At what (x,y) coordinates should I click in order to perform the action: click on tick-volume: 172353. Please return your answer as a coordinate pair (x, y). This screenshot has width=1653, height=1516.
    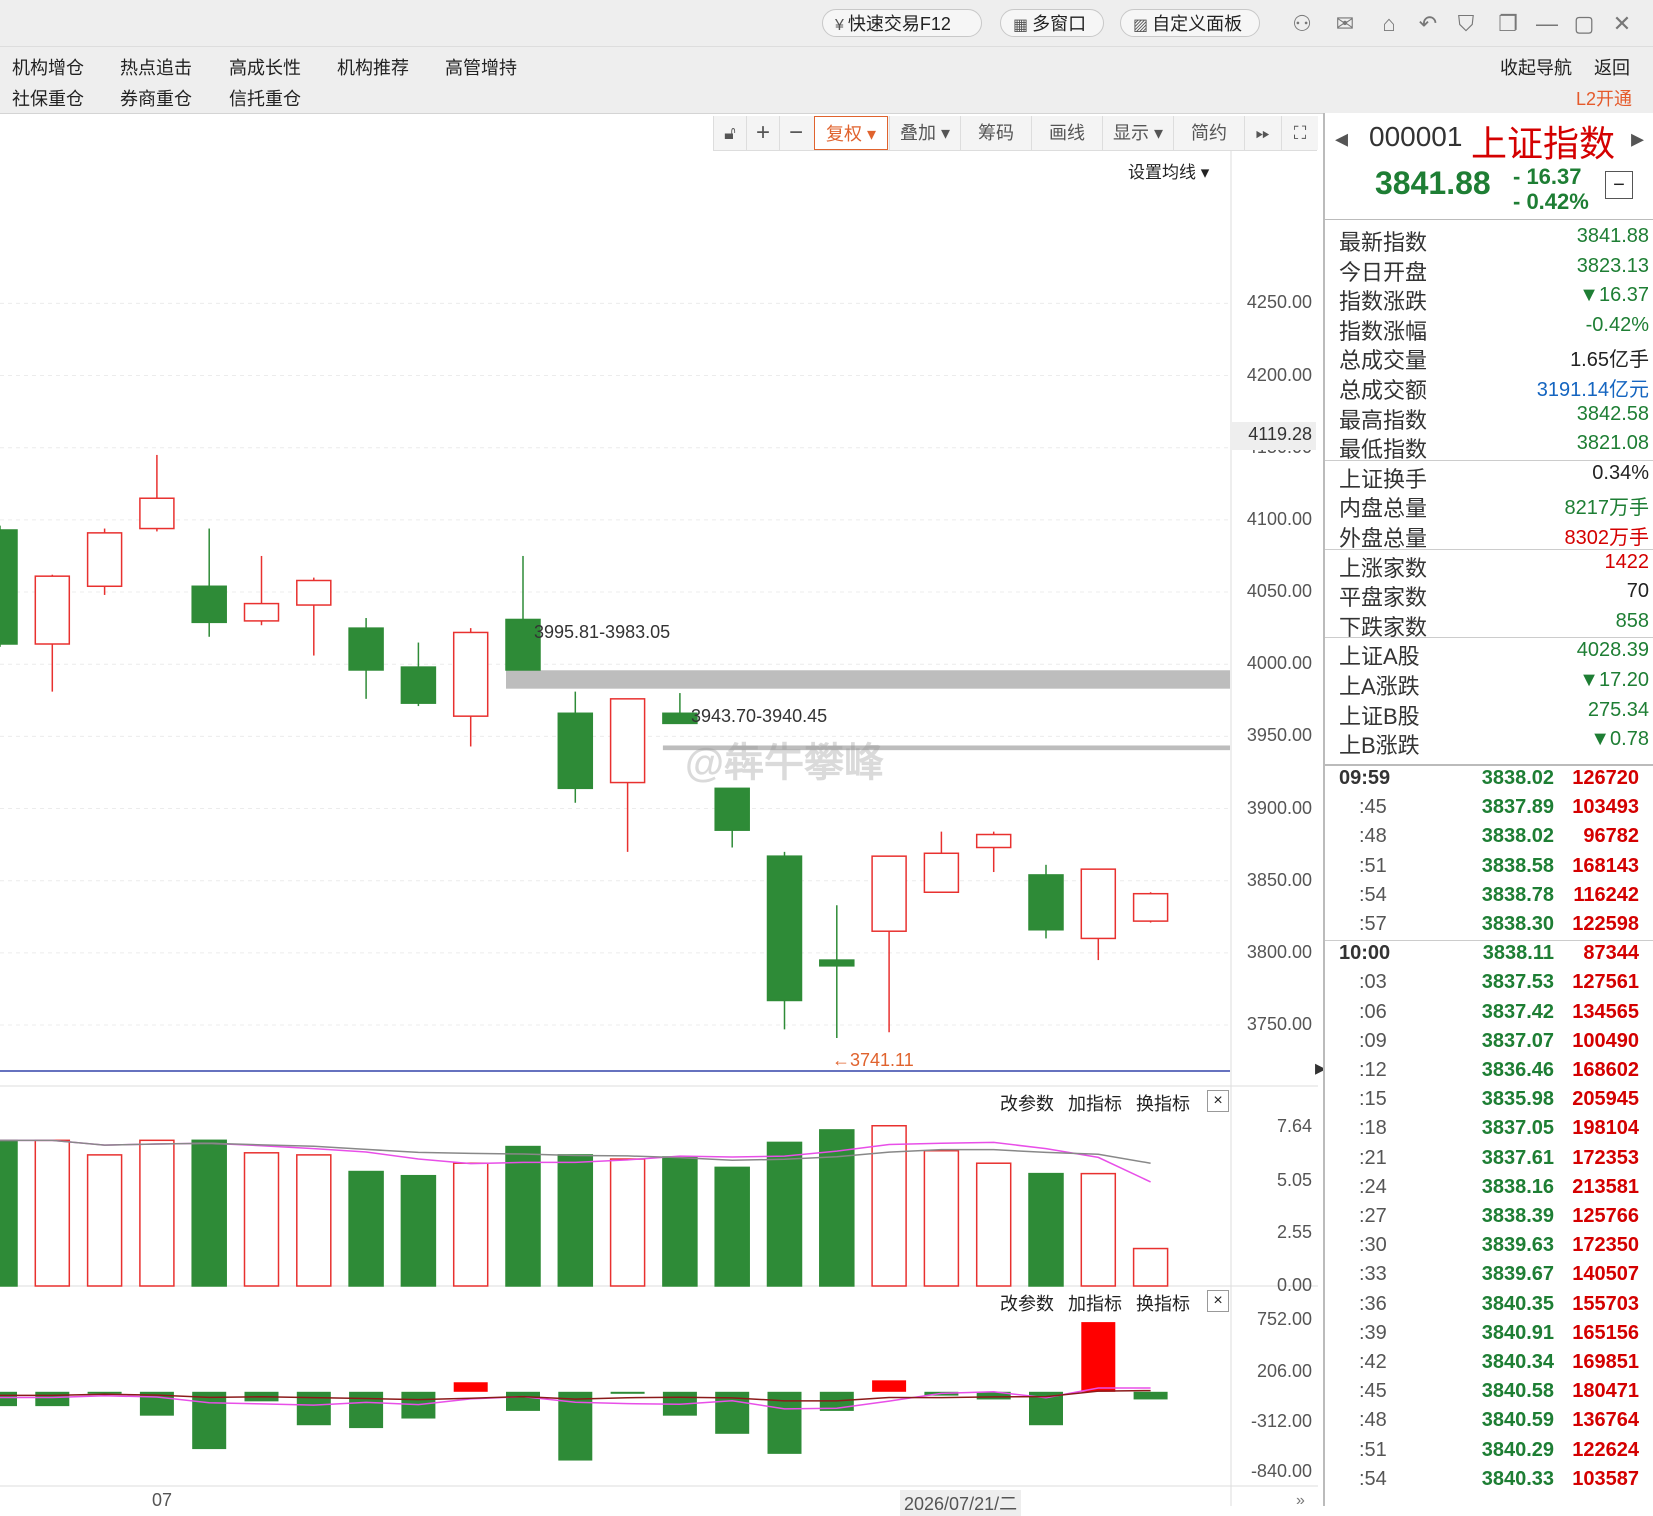
    Looking at the image, I should click on (1605, 1157).